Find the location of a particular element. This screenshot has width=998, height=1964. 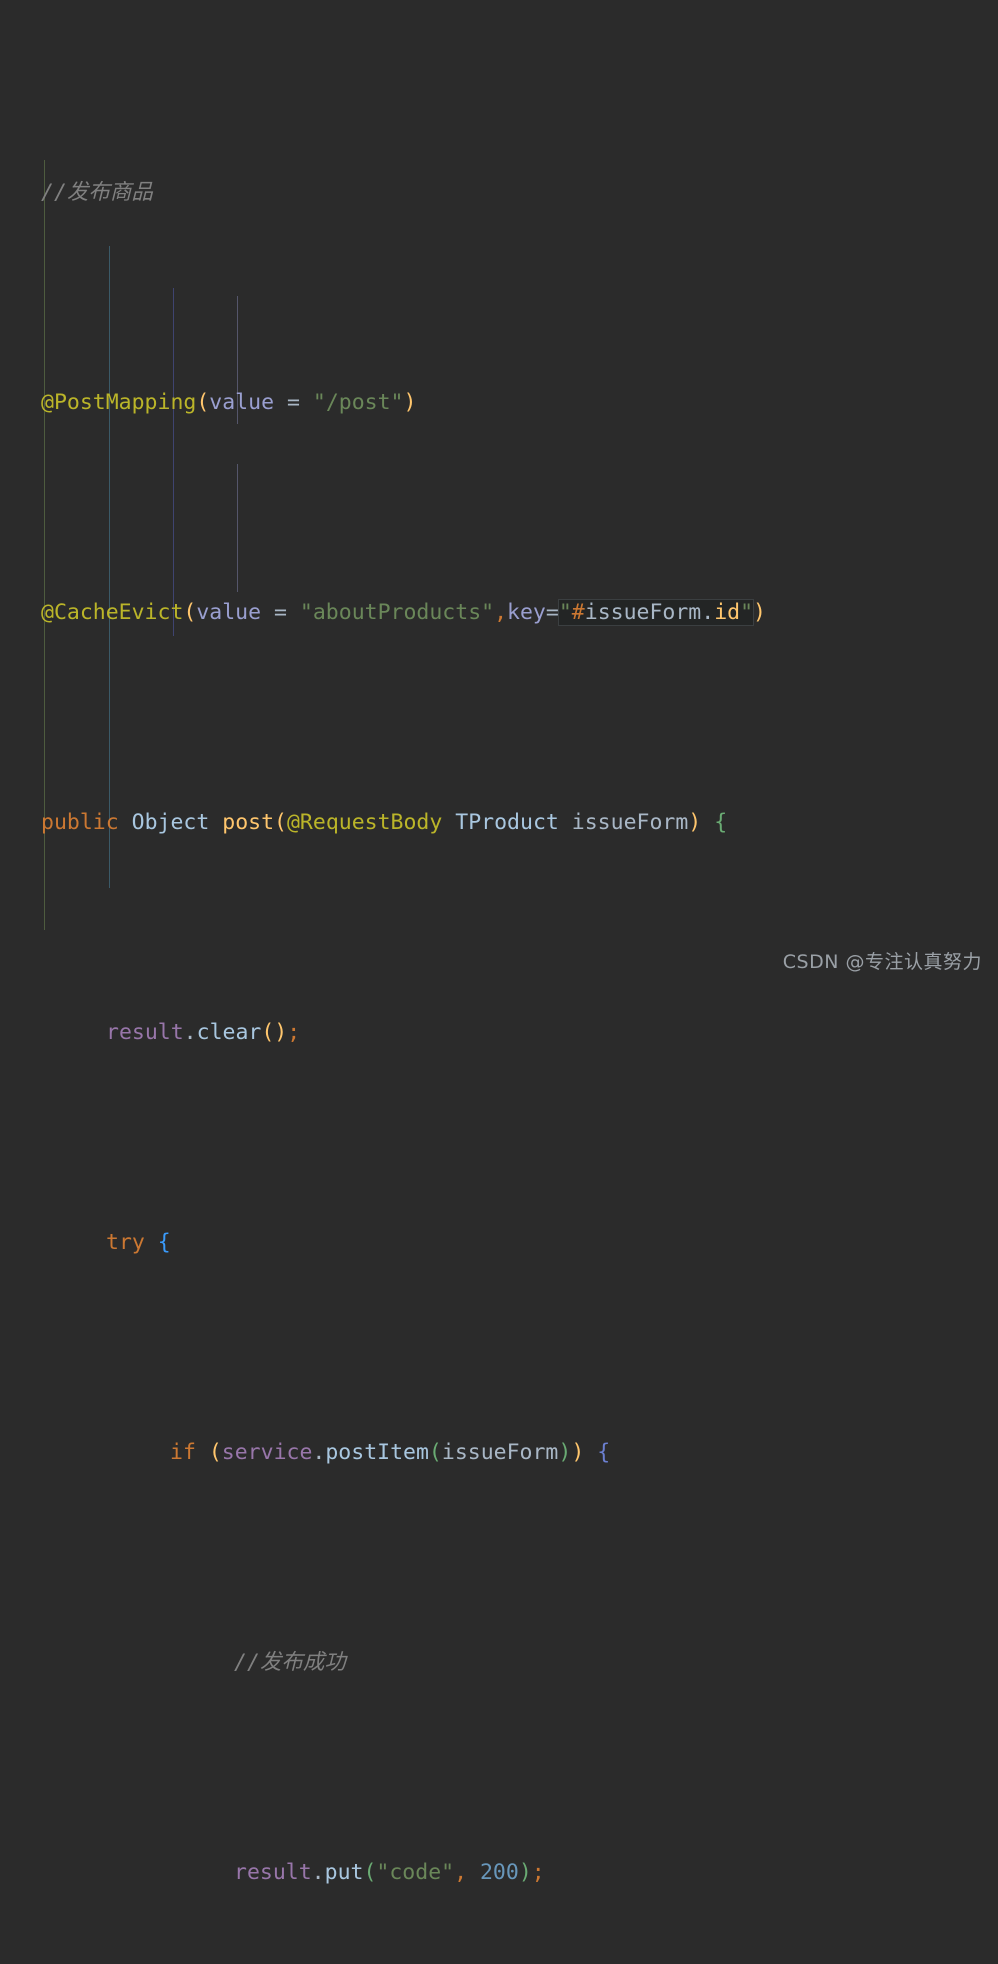

comment-token: //发布成功 is located at coordinates (290, 1662).